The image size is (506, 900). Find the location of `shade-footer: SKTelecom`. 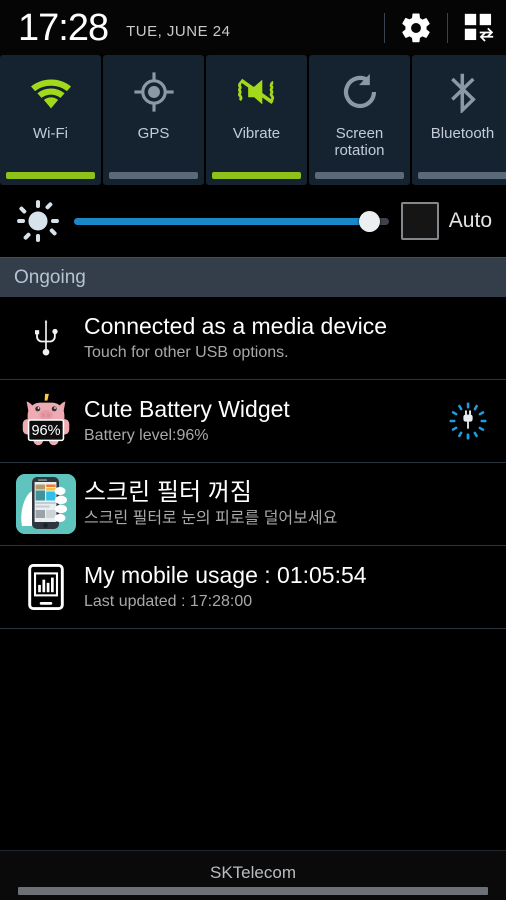

shade-footer: SKTelecom is located at coordinates (253, 875).